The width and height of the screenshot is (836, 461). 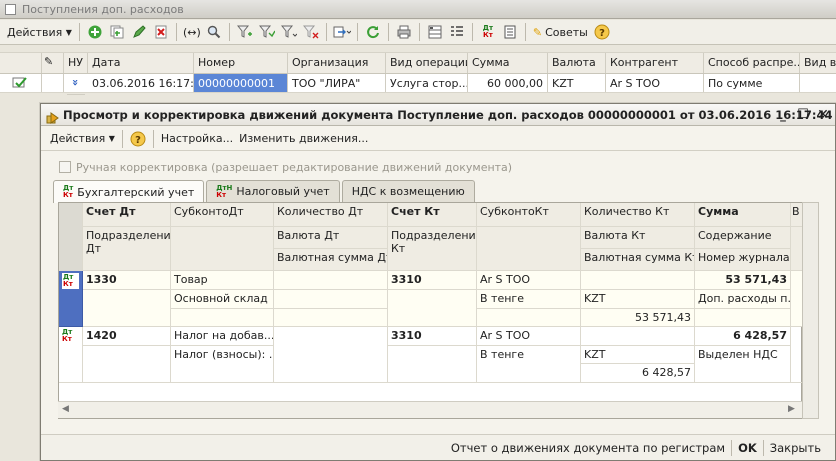 What do you see at coordinates (747, 448) in the screenshot?
I see `ok-button: OK` at bounding box center [747, 448].